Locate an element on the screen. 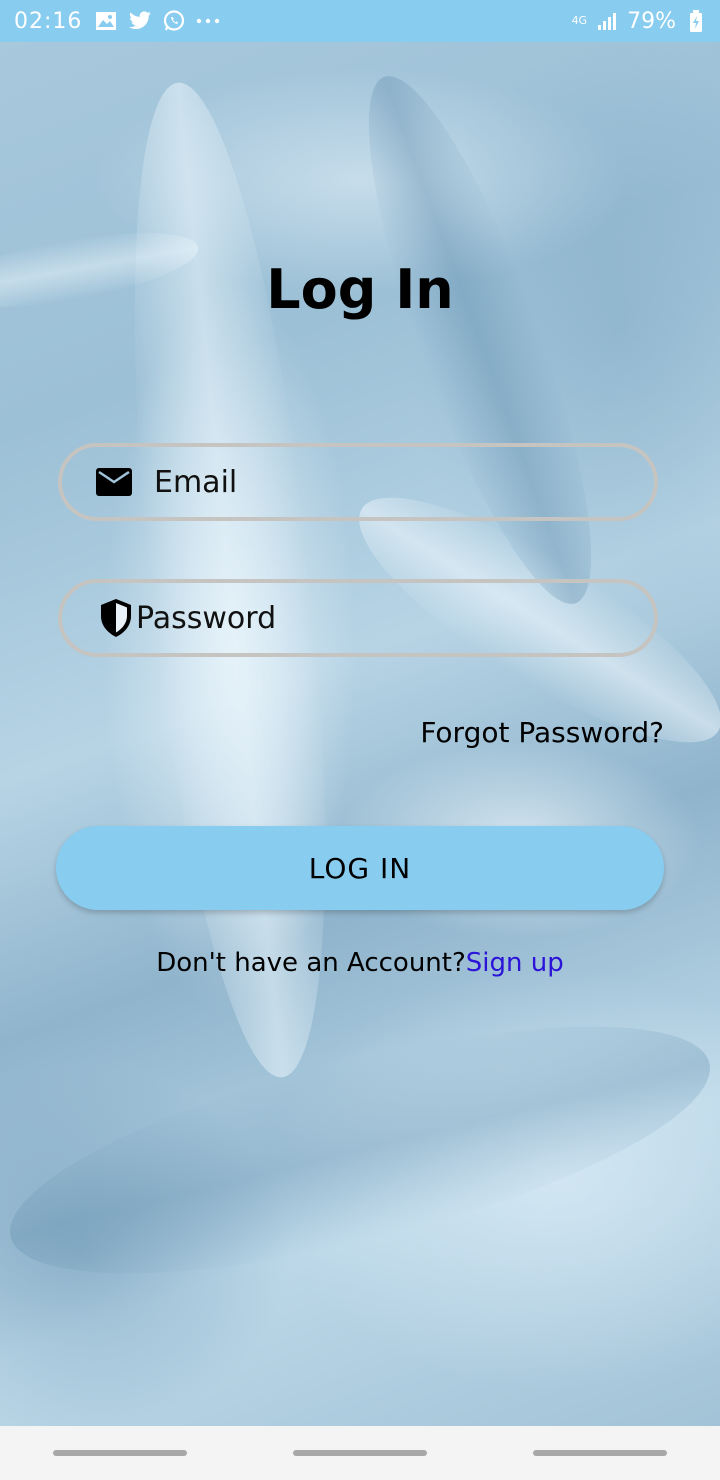 The height and width of the screenshot is (1480, 720). network-type: 4G is located at coordinates (579, 20).